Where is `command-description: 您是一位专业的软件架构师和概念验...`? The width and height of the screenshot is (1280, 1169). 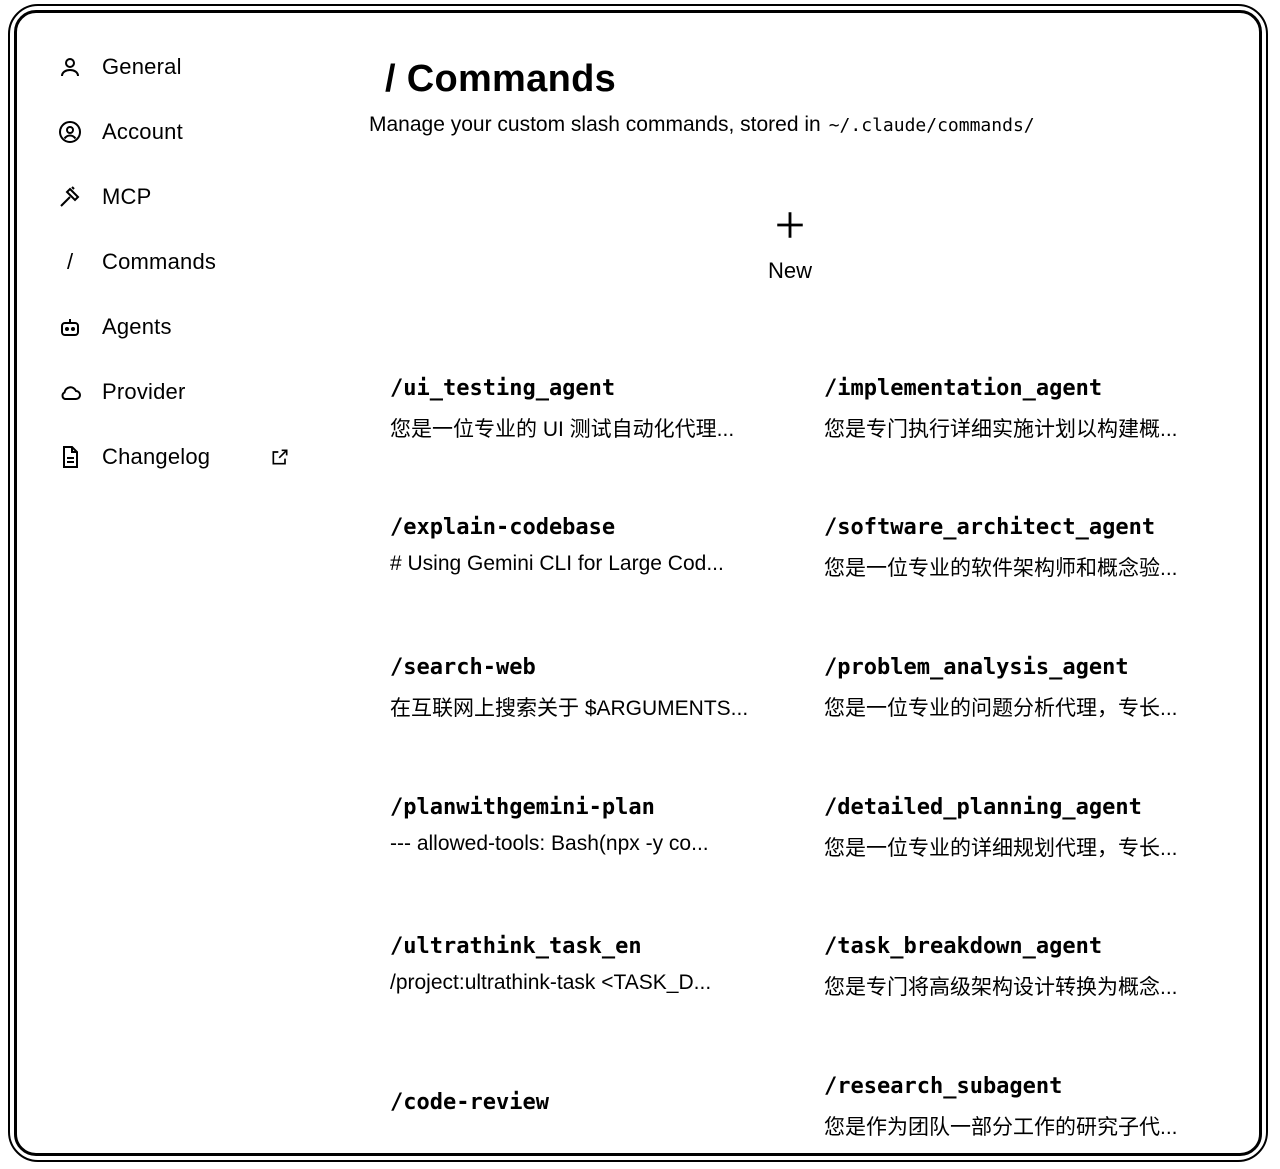
command-description: 您是一位专业的软件架构师和概念验... is located at coordinates (1001, 568).